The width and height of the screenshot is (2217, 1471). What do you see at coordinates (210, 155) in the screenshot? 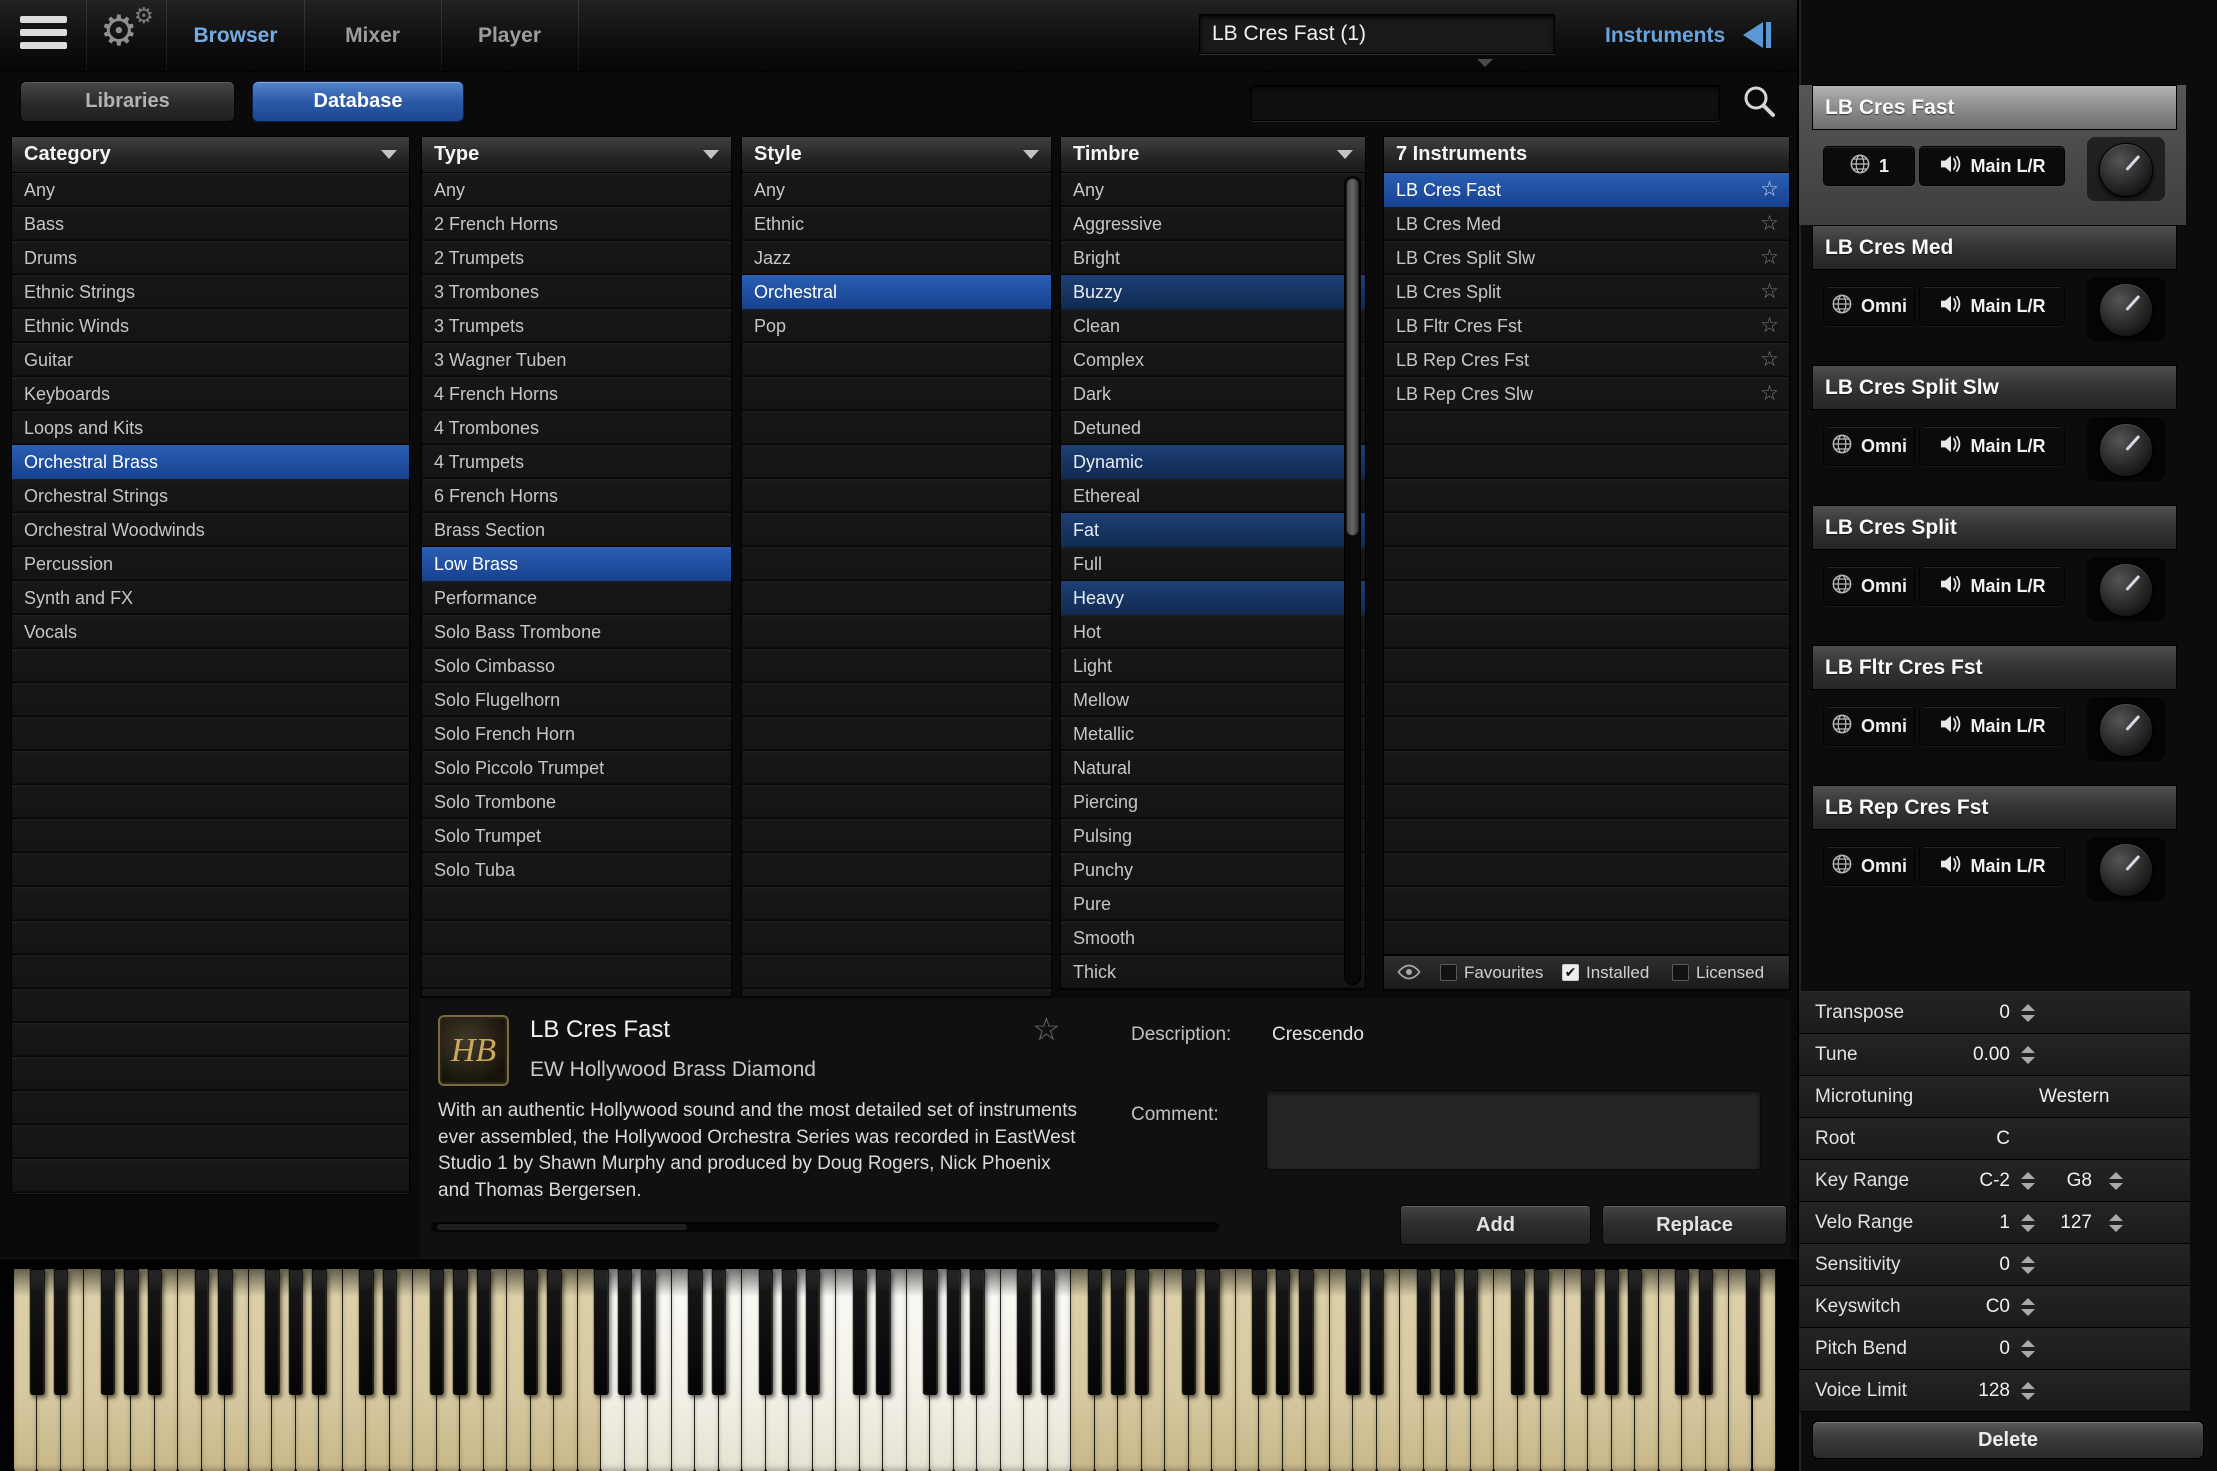
I see `category-header: Category` at bounding box center [210, 155].